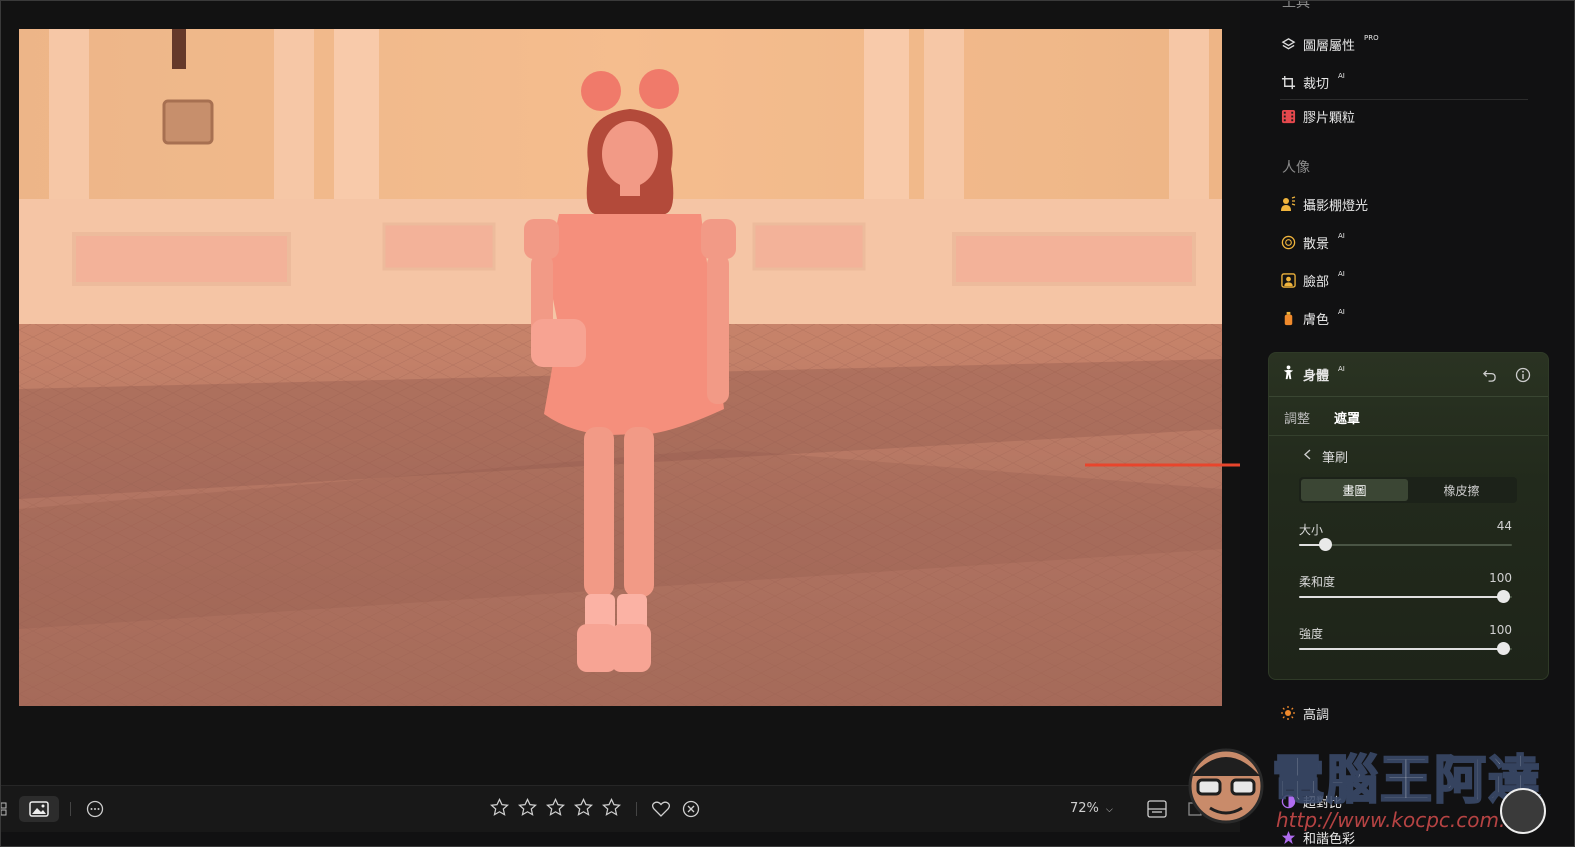 The image size is (1575, 847). What do you see at coordinates (1316, 282) in the screenshot?
I see `tool-label: 臉部` at bounding box center [1316, 282].